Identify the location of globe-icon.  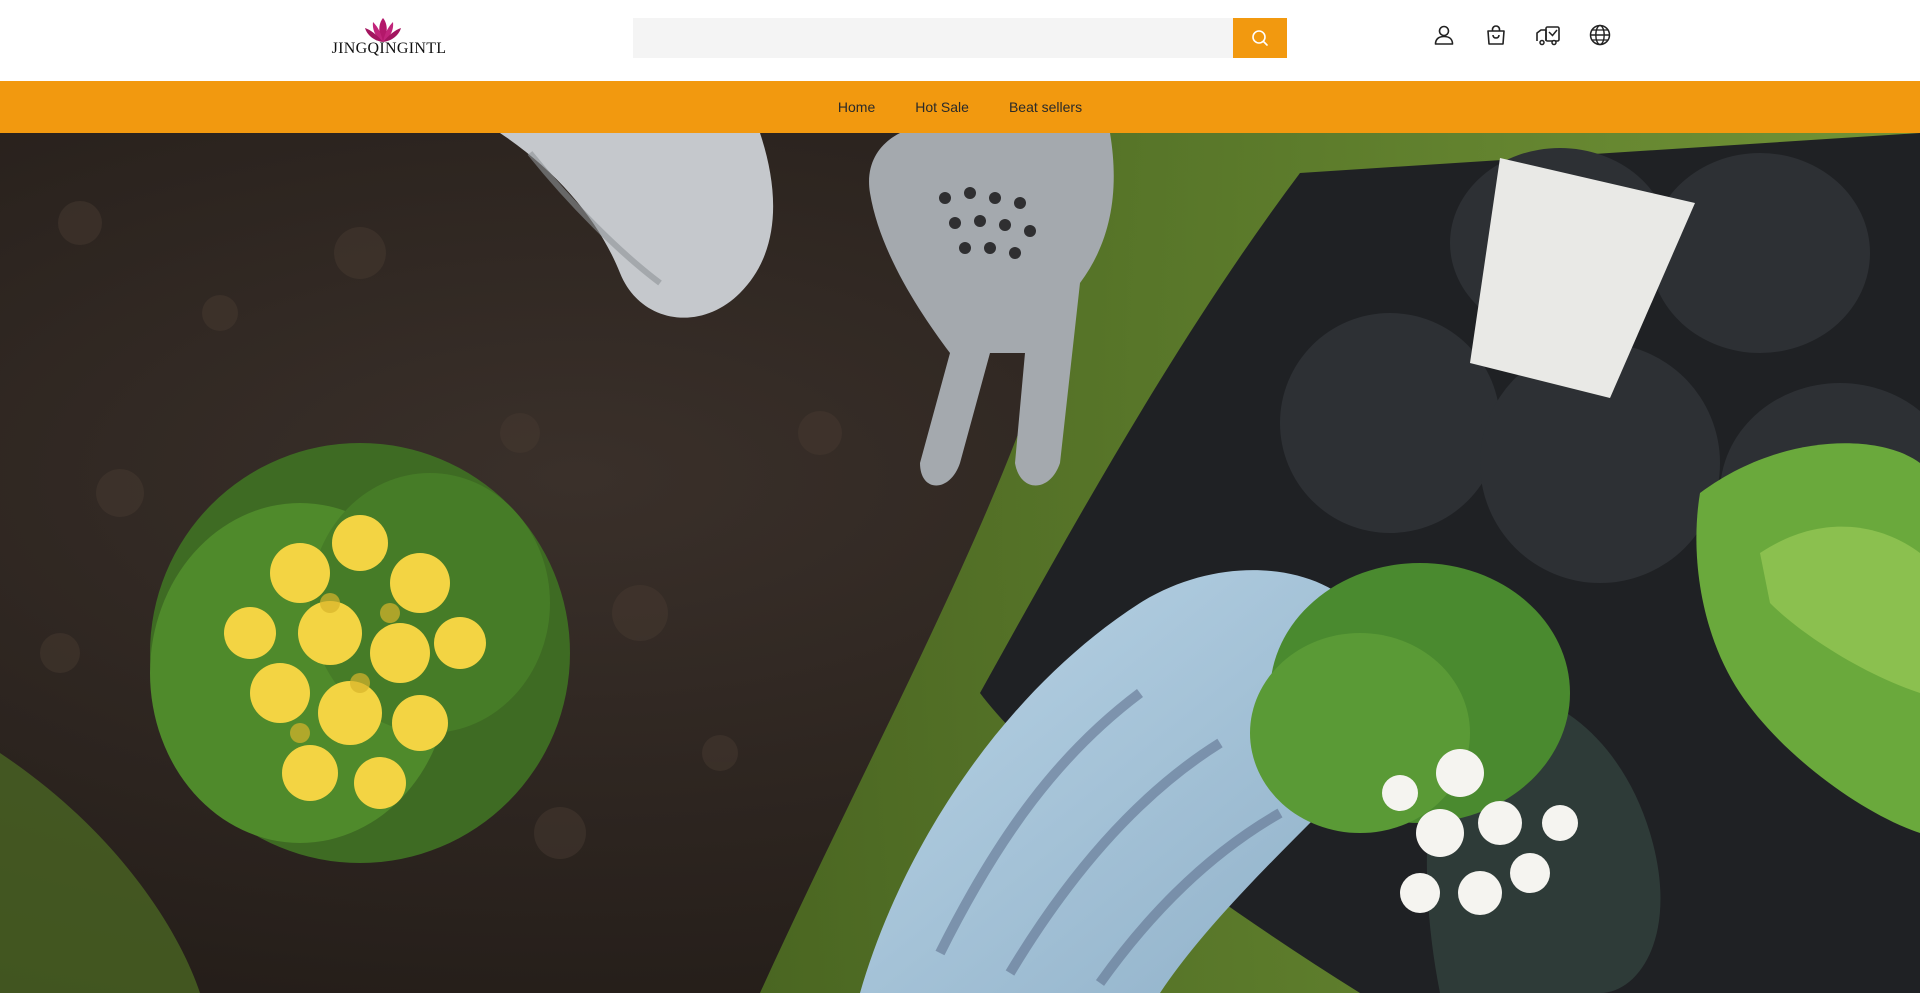
(1600, 35).